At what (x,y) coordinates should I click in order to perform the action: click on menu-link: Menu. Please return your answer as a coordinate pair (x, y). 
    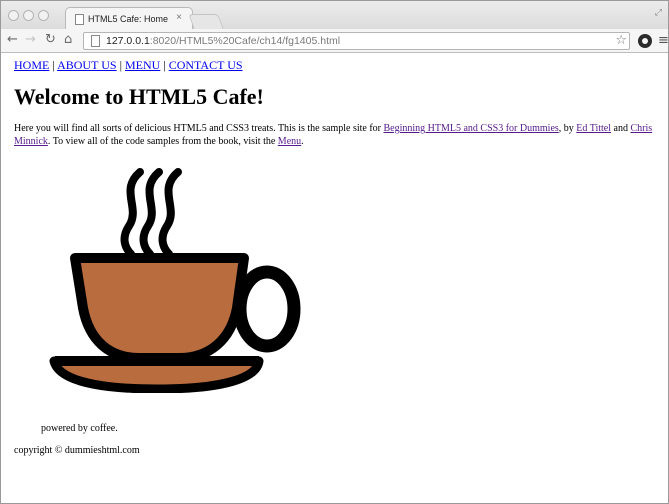
    Looking at the image, I should click on (289, 141).